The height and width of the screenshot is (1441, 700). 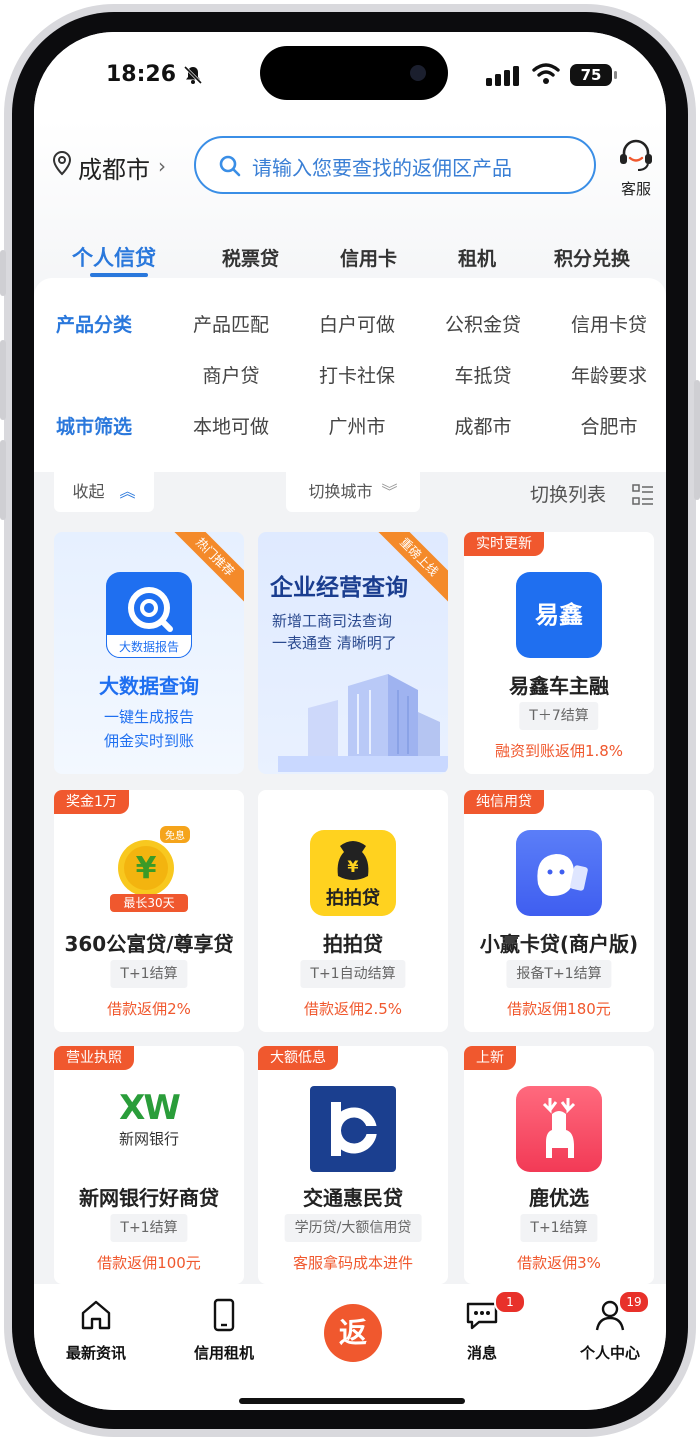 What do you see at coordinates (635, 189) in the screenshot?
I see `service-label: 客服` at bounding box center [635, 189].